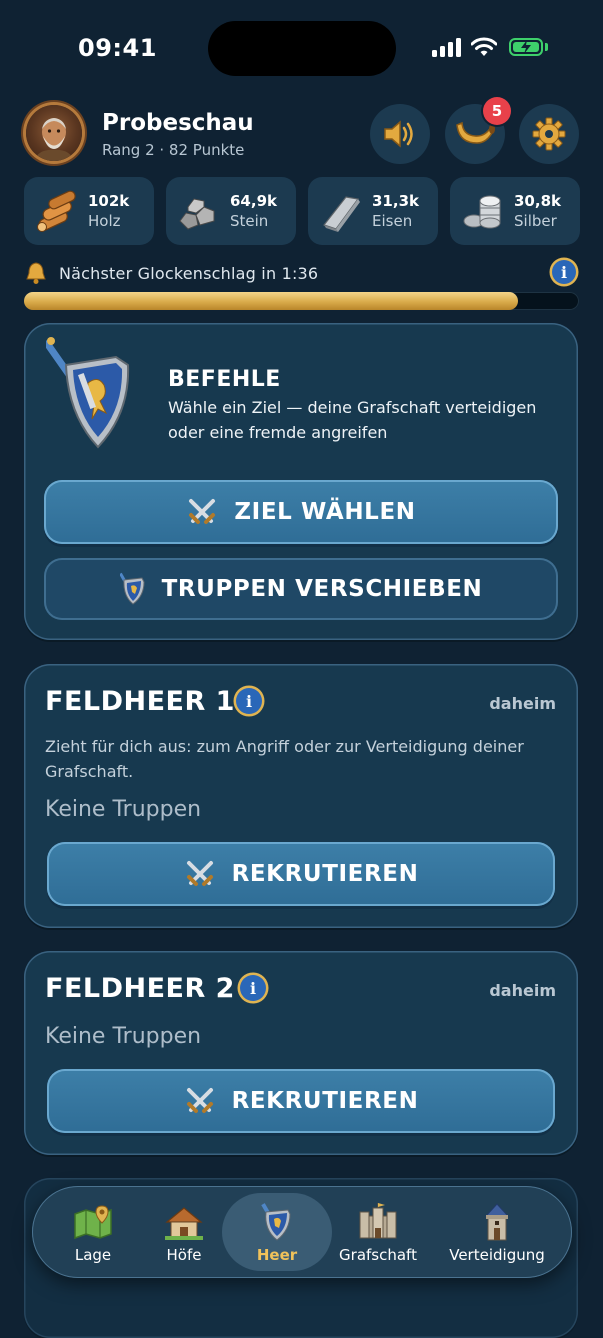  I want to click on player-name: Probeschau, so click(178, 123).